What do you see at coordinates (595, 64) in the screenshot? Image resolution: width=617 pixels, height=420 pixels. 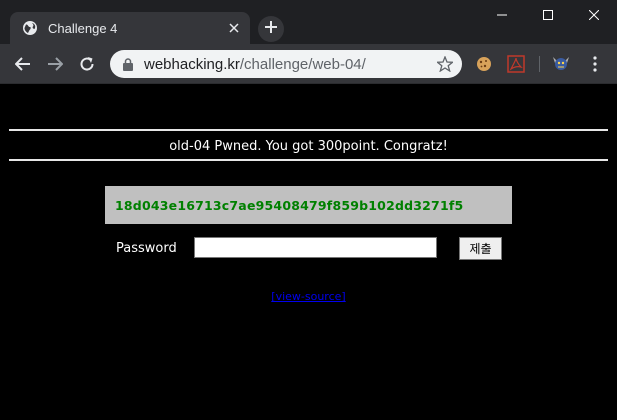 I see `menu-kebab-icon` at bounding box center [595, 64].